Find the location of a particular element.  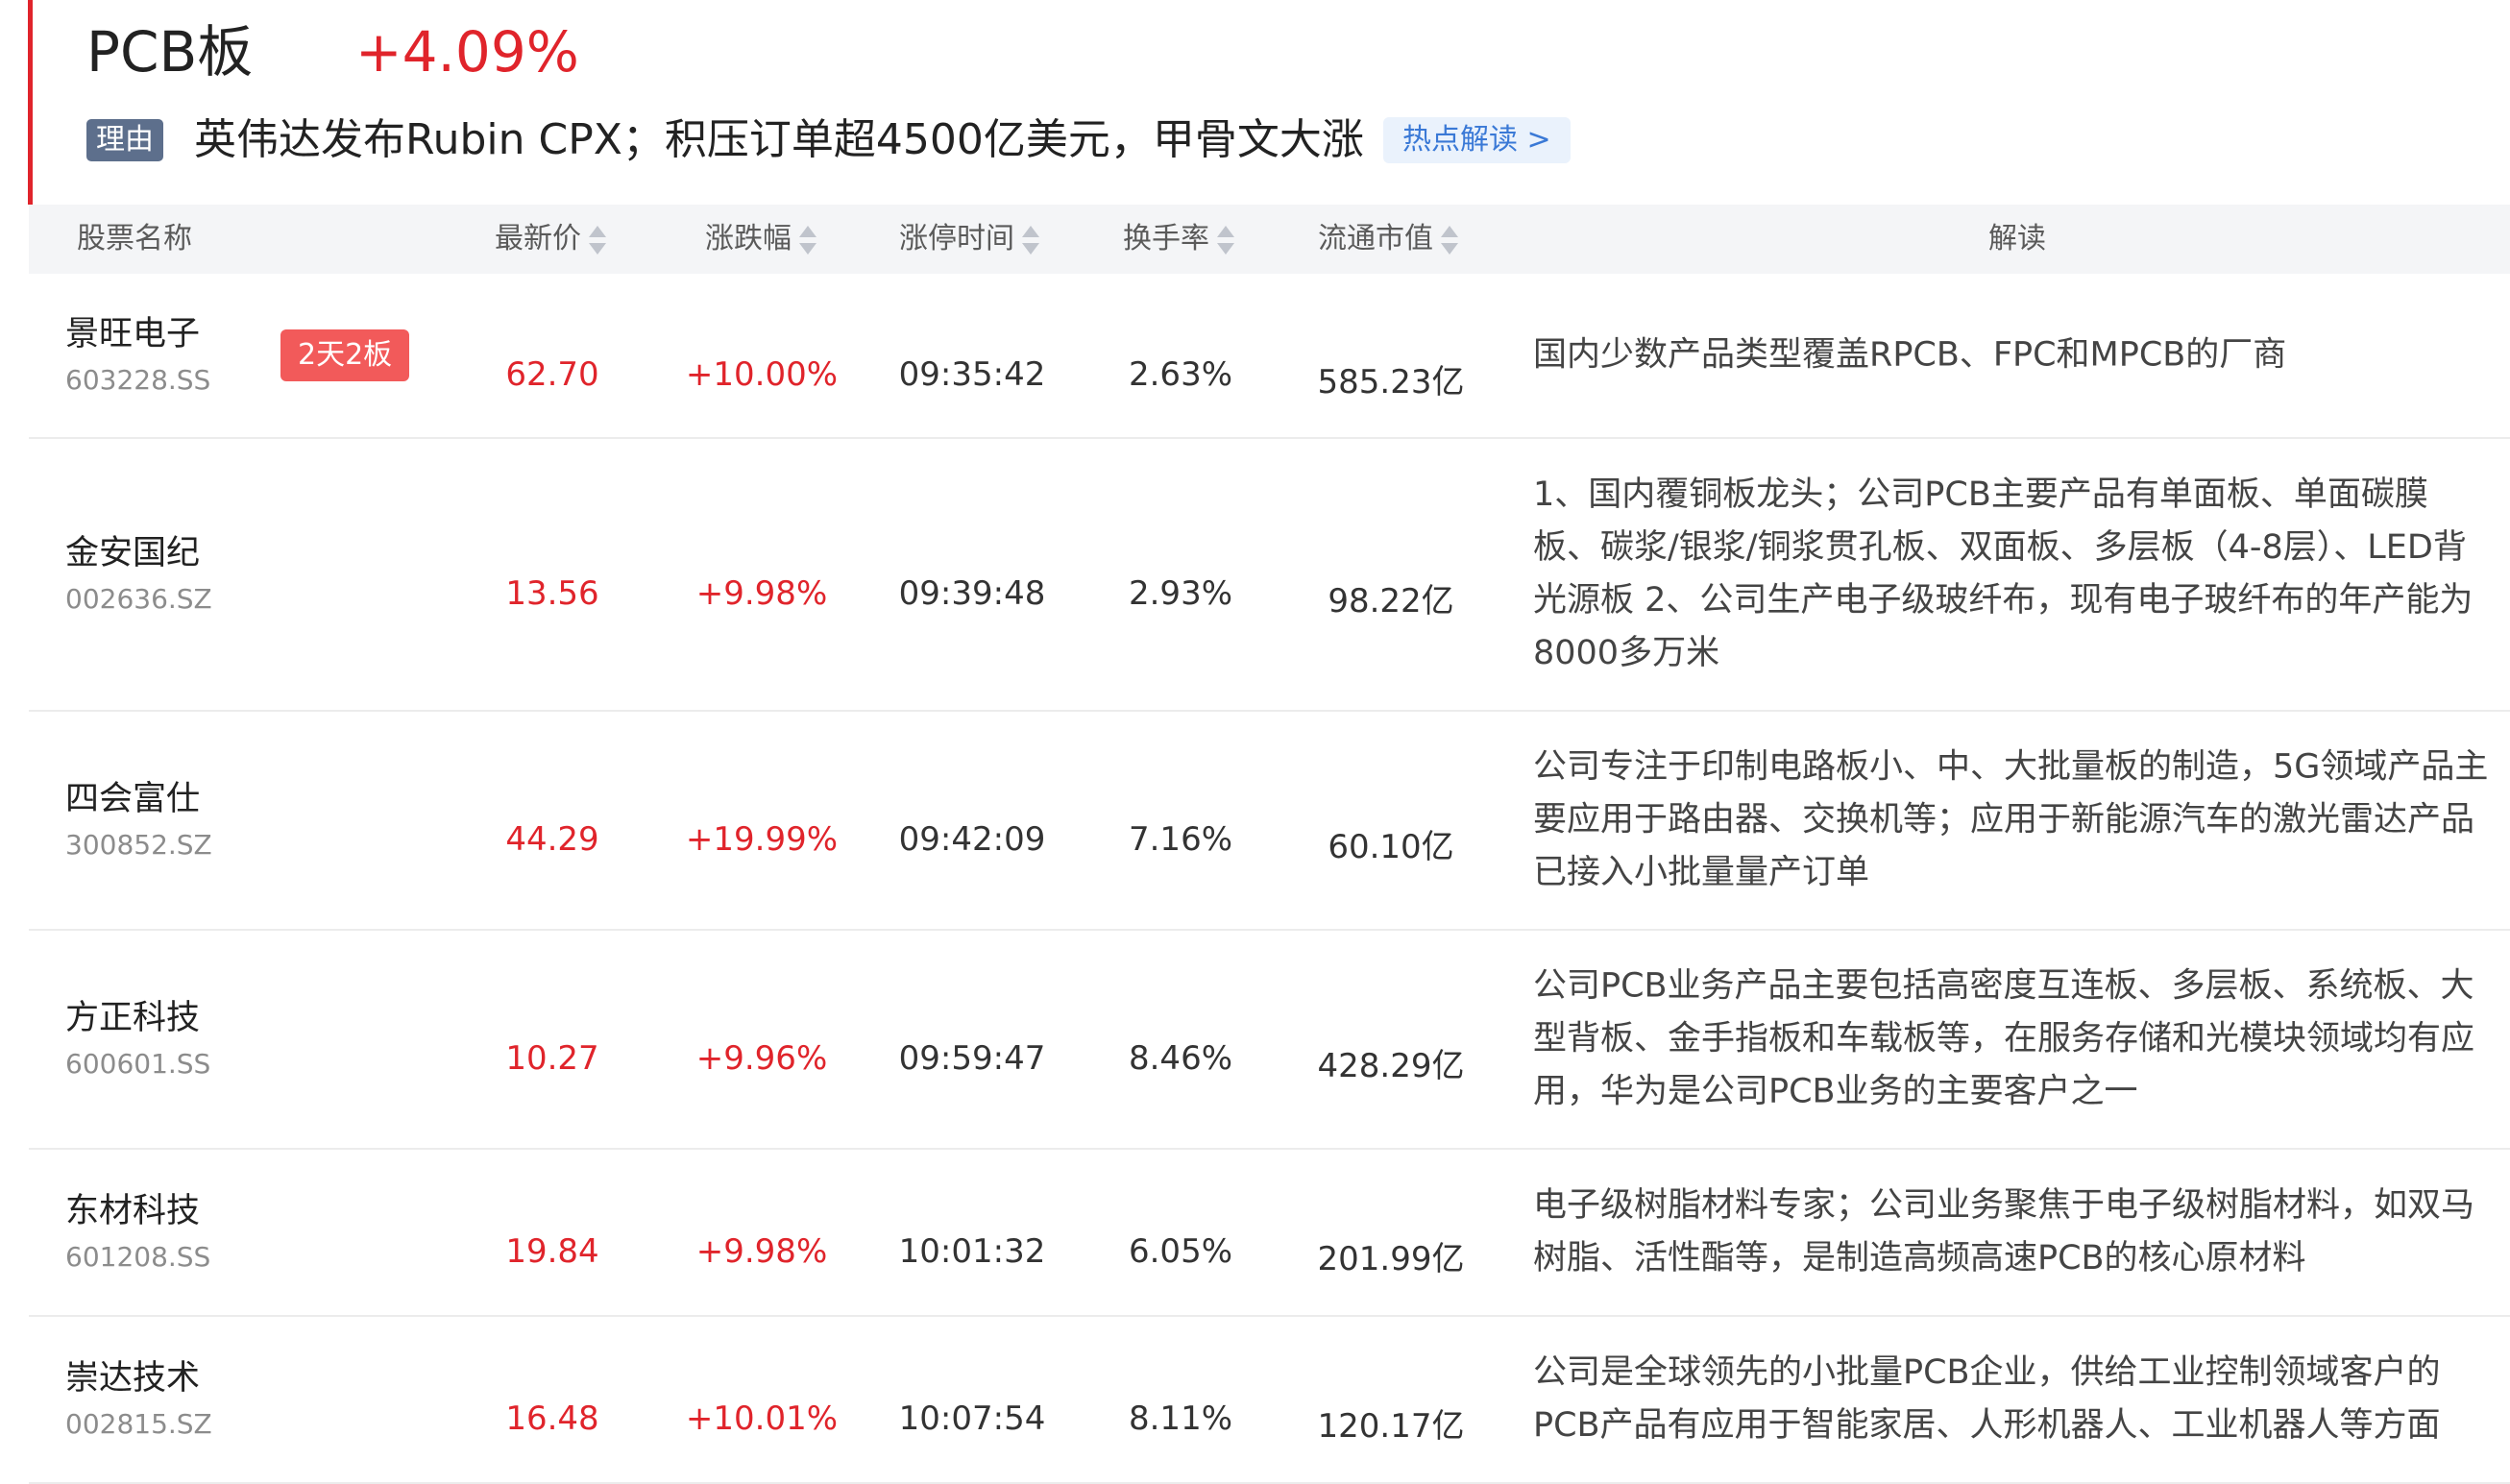

stock-code: 600601.SS is located at coordinates (138, 1064).